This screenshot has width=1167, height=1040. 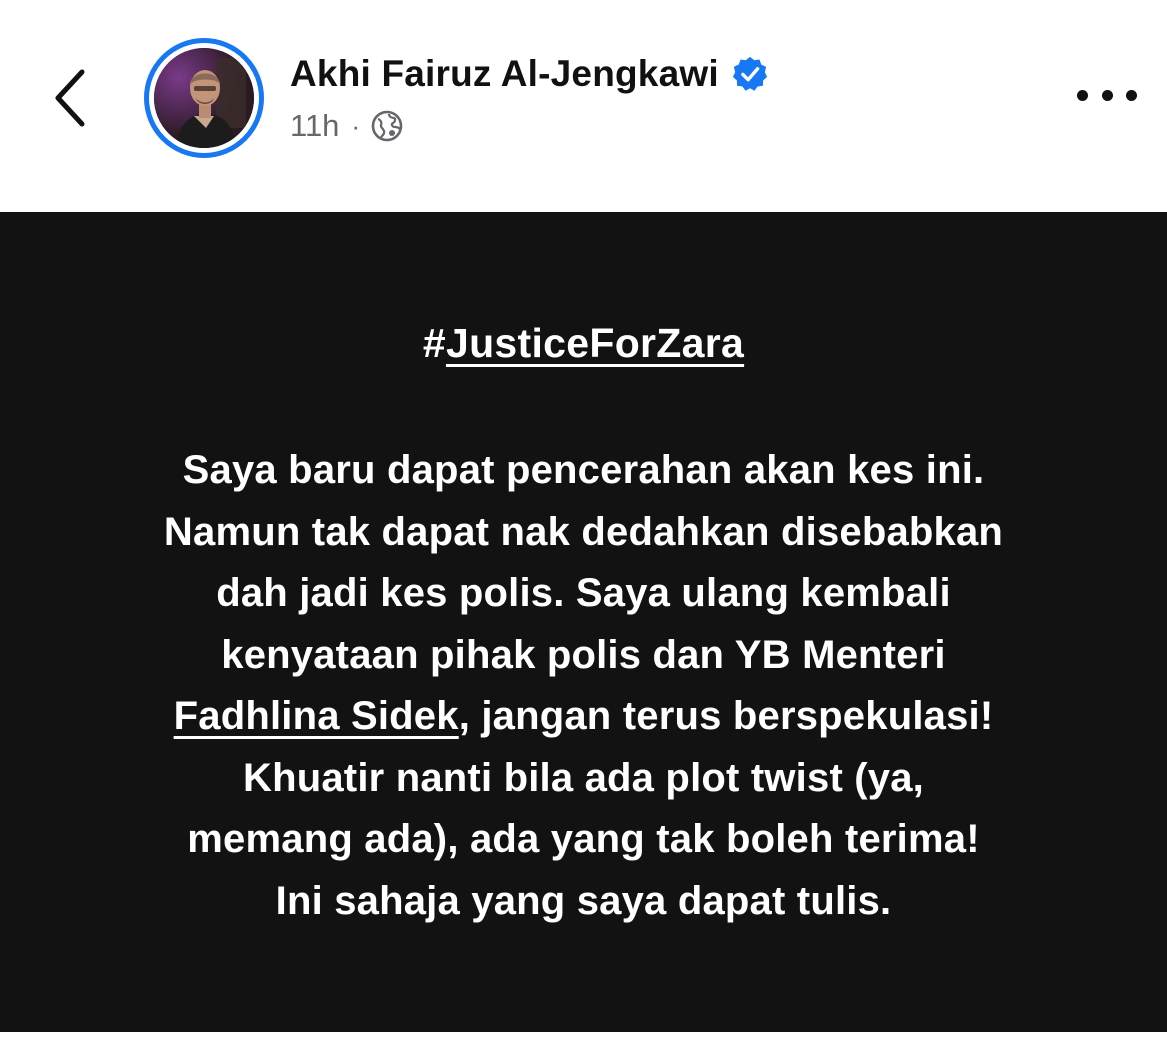 I want to click on post-line-rest: , jangan terus berspekulasi!, so click(x=726, y=716).